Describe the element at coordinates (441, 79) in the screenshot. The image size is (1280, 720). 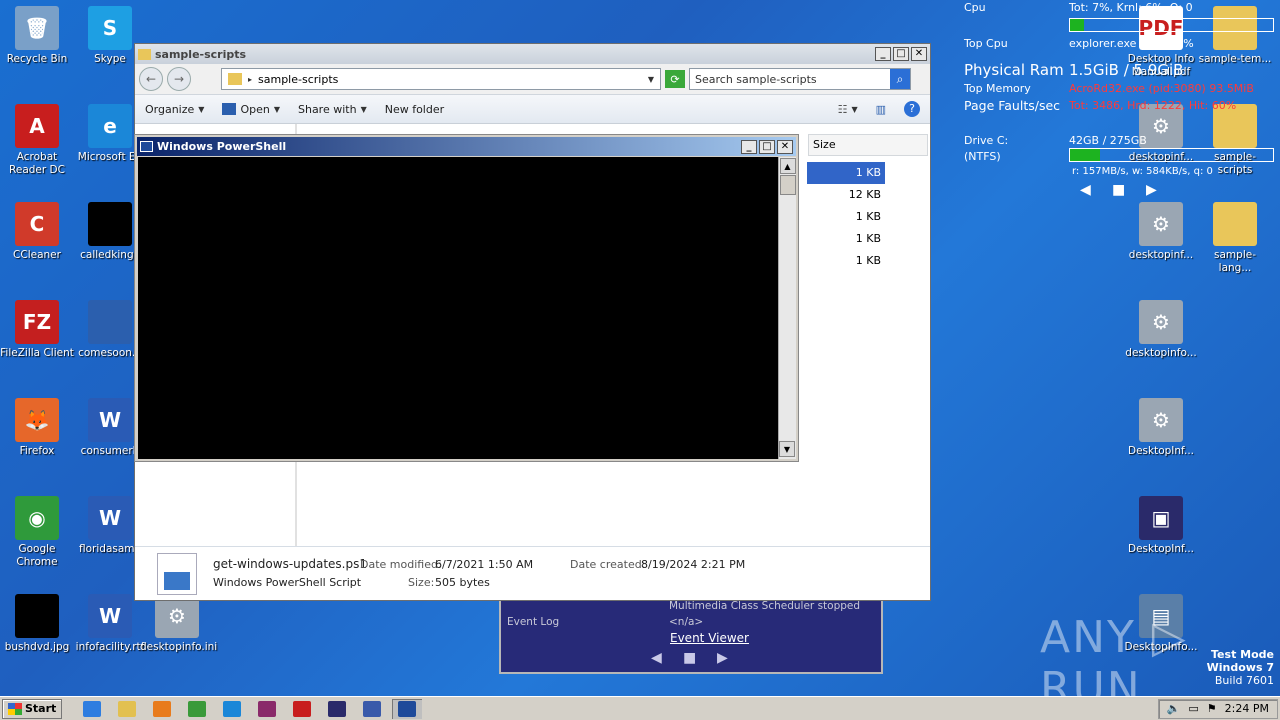
I see `address-bar: ▸ sample-scripts ▼` at that location.